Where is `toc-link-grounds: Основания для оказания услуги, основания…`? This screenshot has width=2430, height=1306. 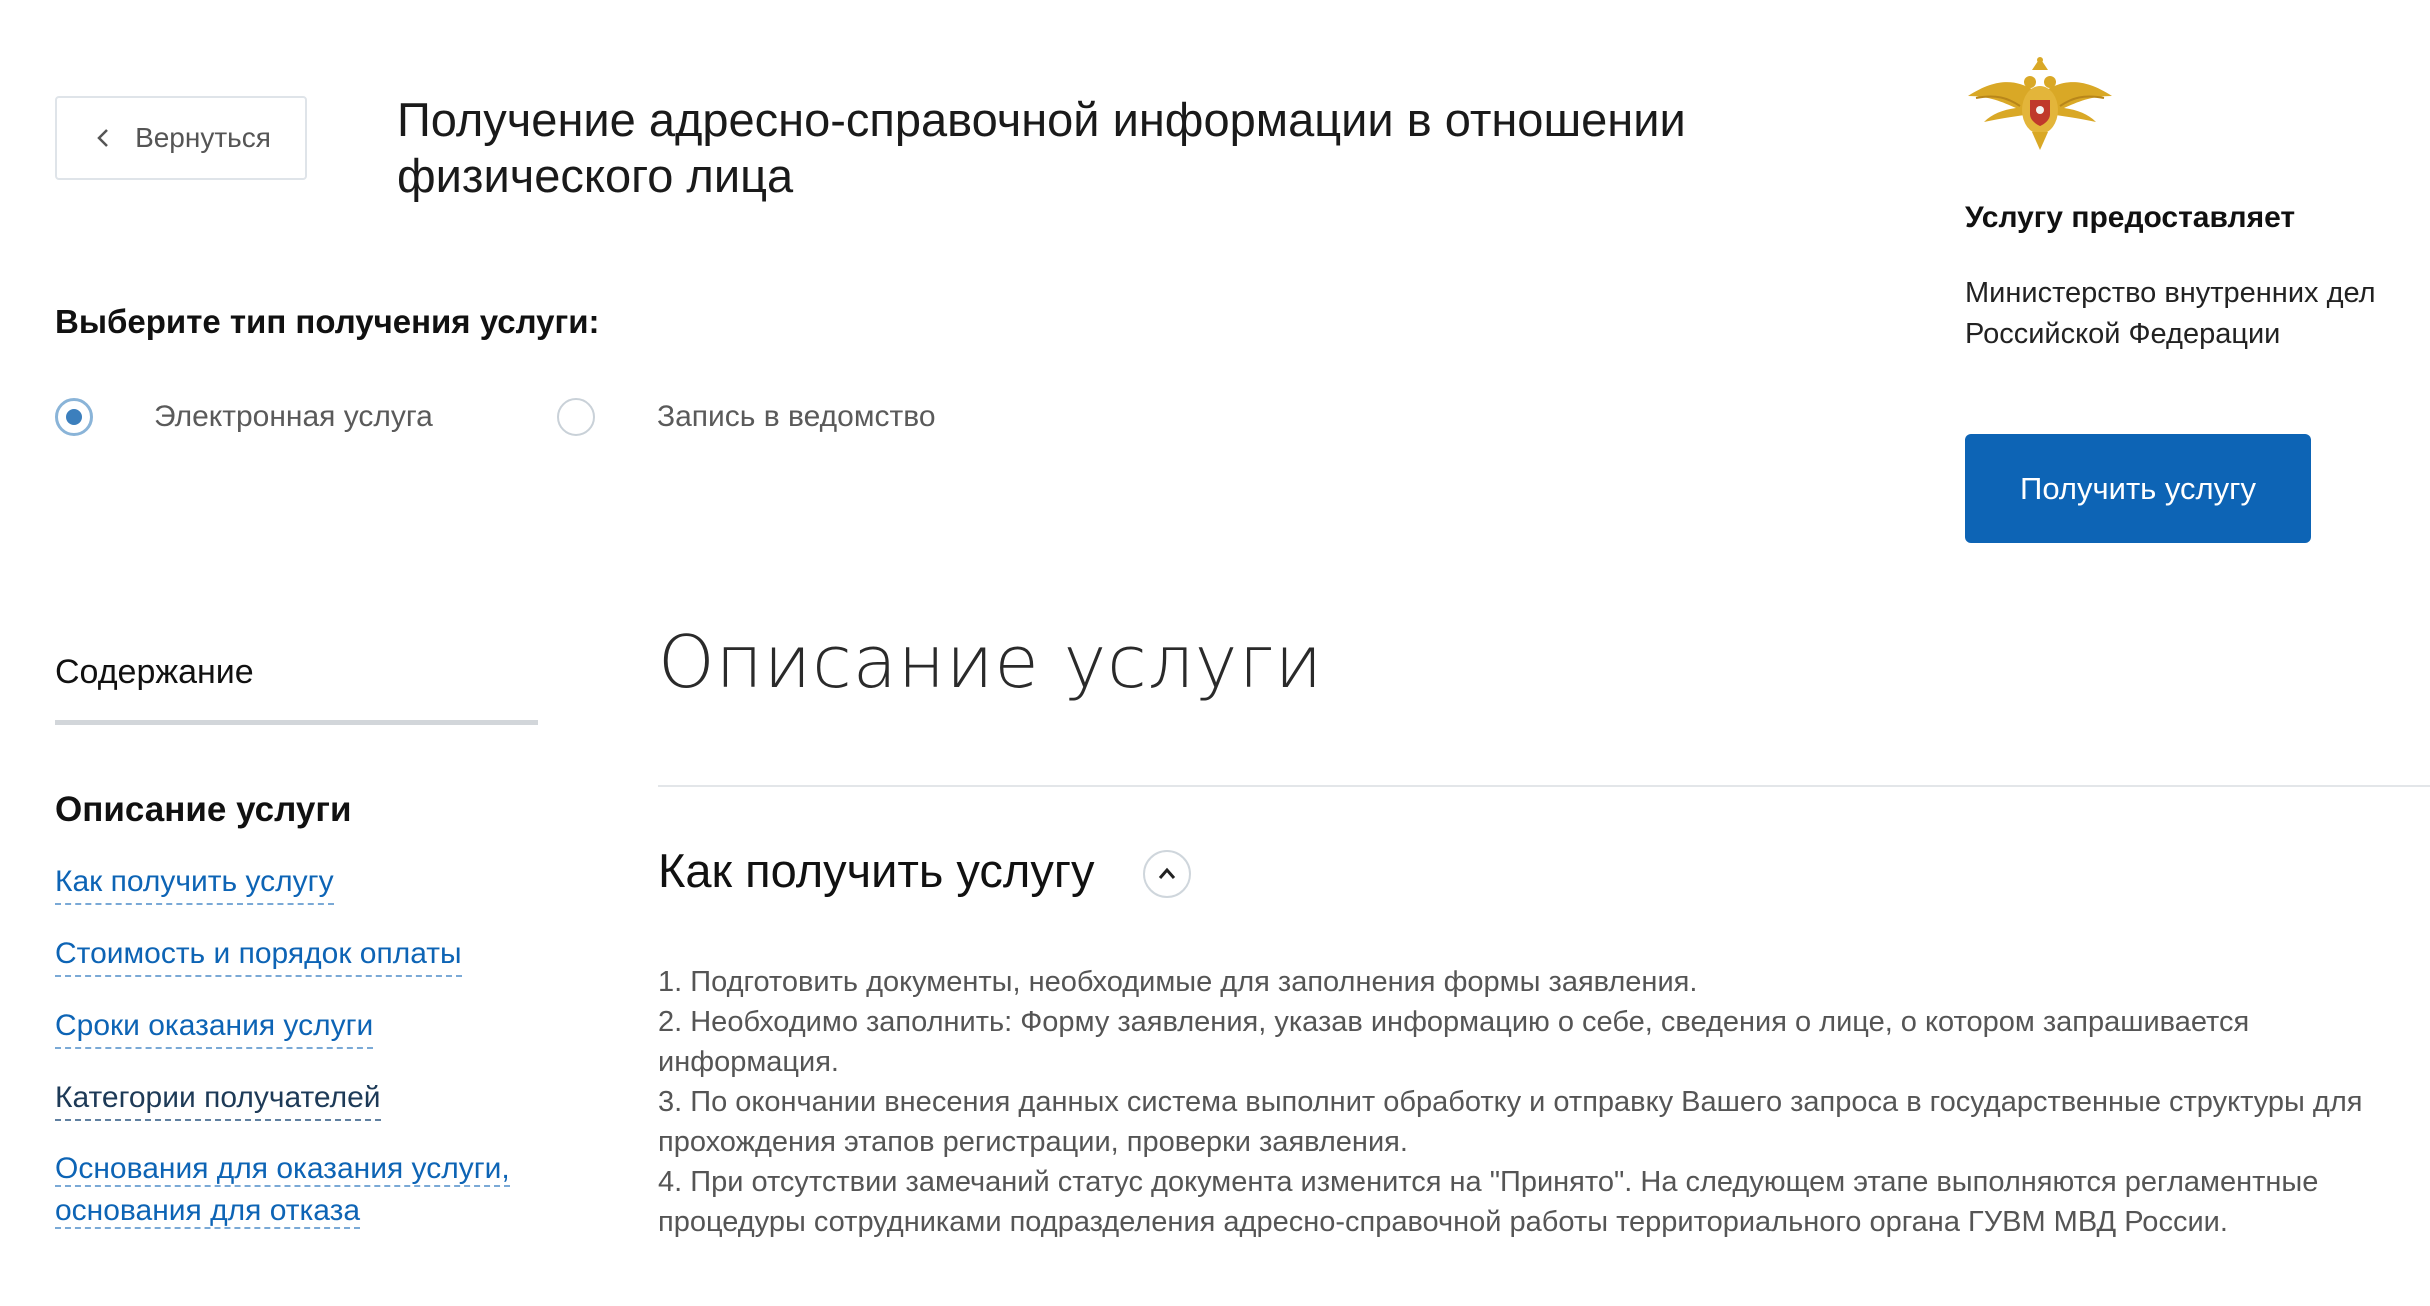
toc-link-grounds: Основания для оказания услуги, основания… is located at coordinates (295, 1190).